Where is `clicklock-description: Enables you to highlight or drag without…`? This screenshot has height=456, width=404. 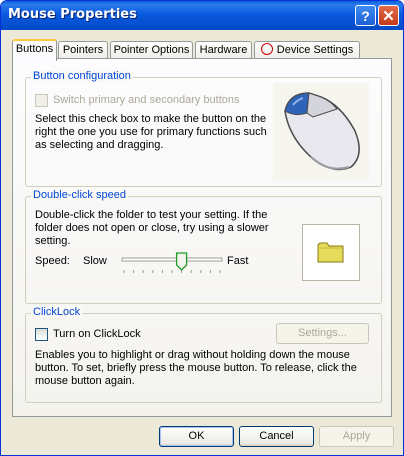
clicklock-description: Enables you to highlight or drag without… is located at coordinates (196, 368).